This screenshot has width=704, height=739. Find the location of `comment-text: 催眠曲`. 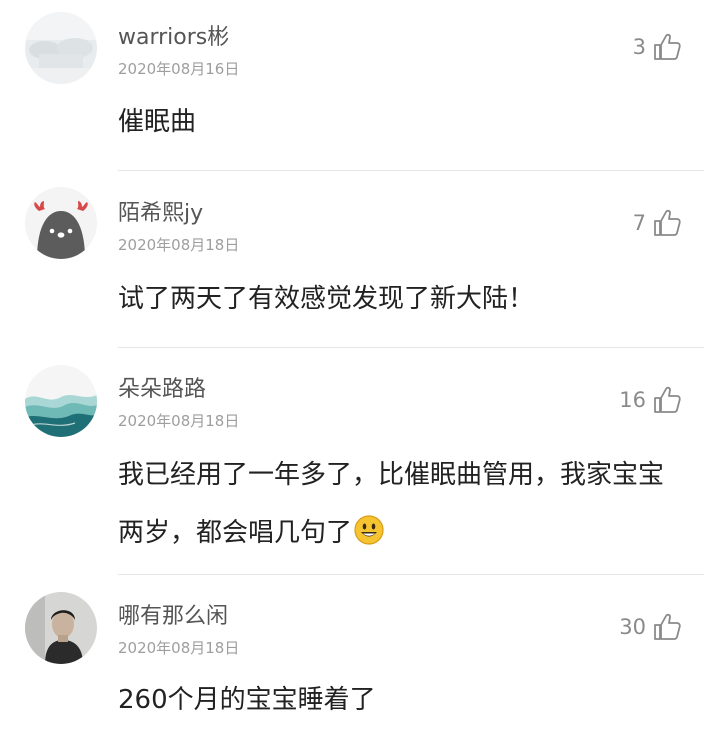

comment-text: 催眠曲 is located at coordinates (157, 122).